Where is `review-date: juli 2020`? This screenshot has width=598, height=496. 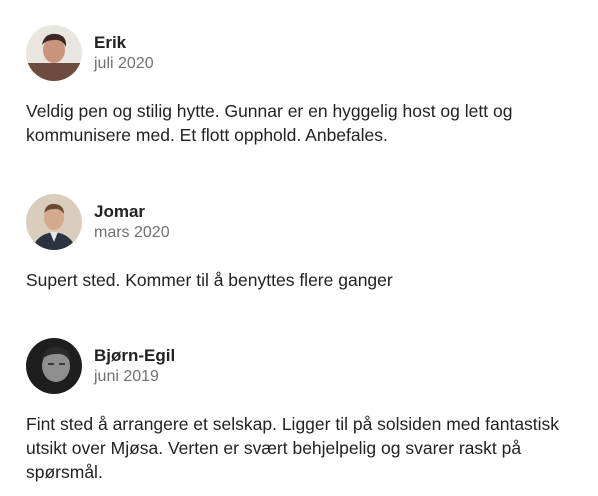 review-date: juli 2020 is located at coordinates (124, 63).